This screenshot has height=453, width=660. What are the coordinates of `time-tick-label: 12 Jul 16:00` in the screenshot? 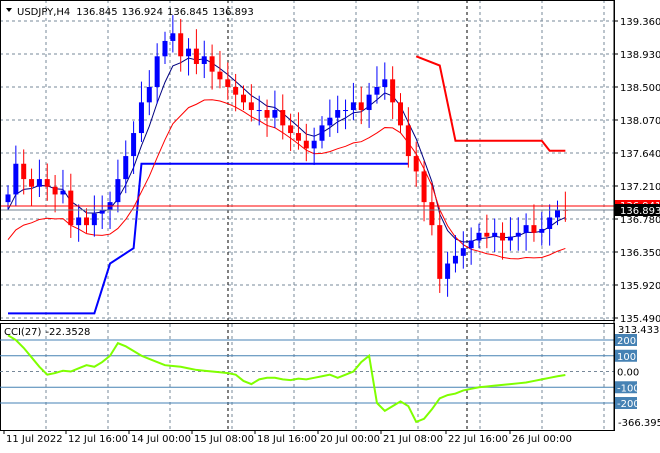 It's located at (98, 439).